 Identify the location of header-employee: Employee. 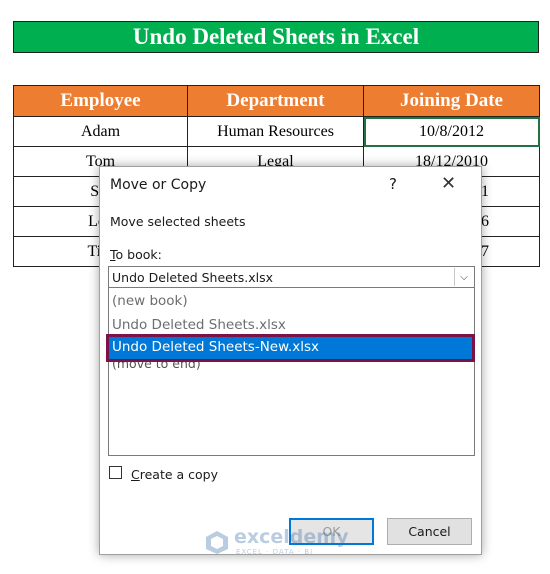
(100, 101).